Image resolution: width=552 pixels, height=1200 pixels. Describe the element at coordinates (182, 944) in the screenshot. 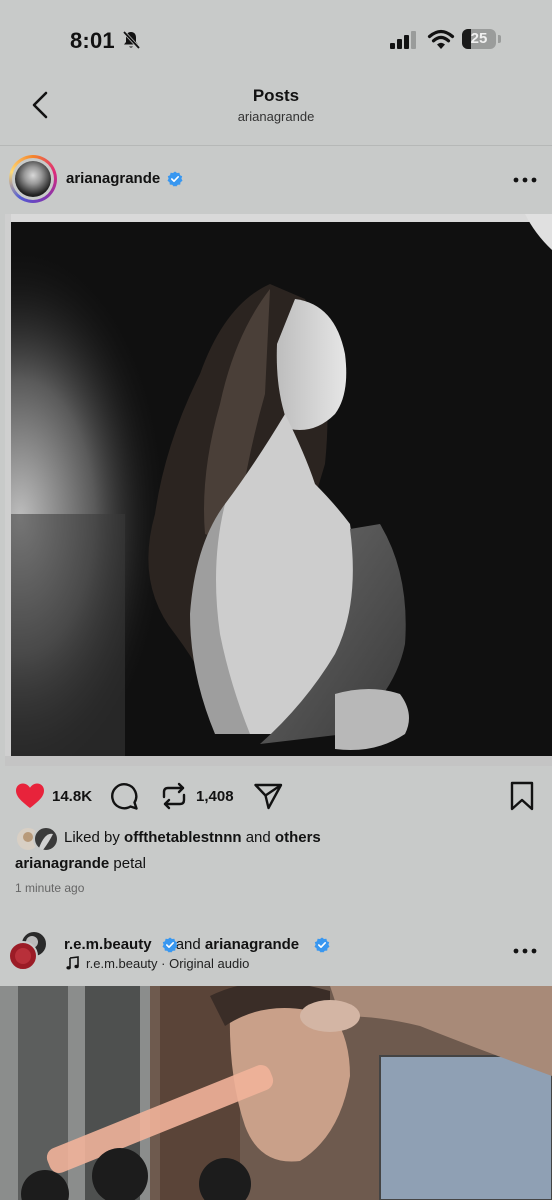

I see `collab-usernames: r.e.m.beauty and arianagrande` at that location.